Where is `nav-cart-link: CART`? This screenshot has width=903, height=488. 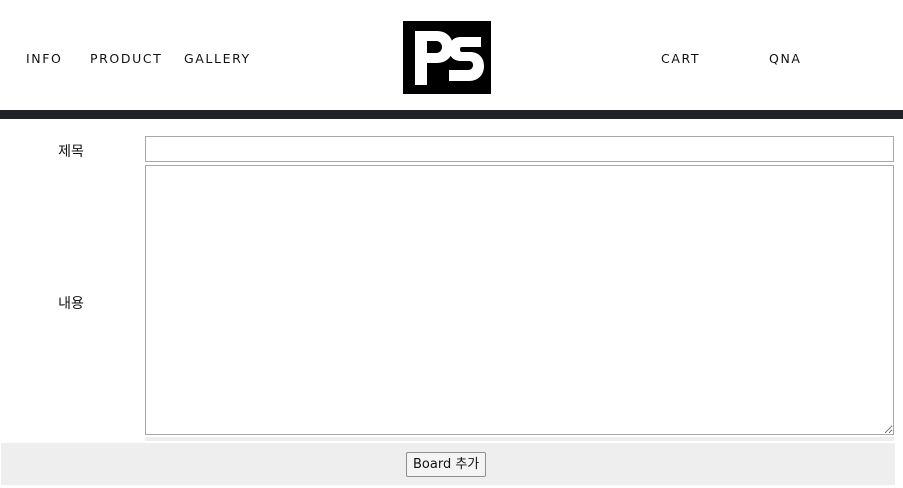
nav-cart-link: CART is located at coordinates (680, 58).